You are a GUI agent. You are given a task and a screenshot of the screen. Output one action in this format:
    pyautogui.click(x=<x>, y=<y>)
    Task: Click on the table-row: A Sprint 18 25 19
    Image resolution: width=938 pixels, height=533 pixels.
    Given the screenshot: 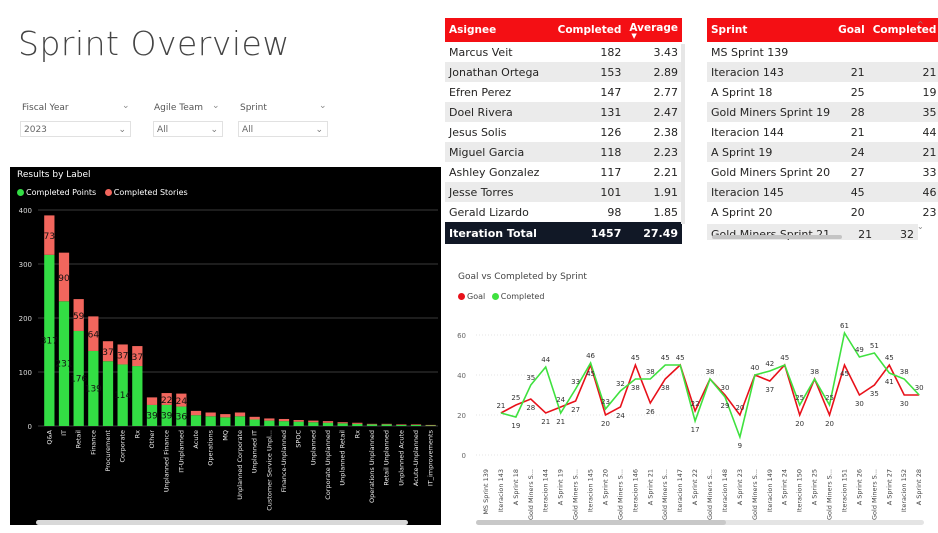 What is the action you would take?
    pyautogui.click(x=822, y=92)
    